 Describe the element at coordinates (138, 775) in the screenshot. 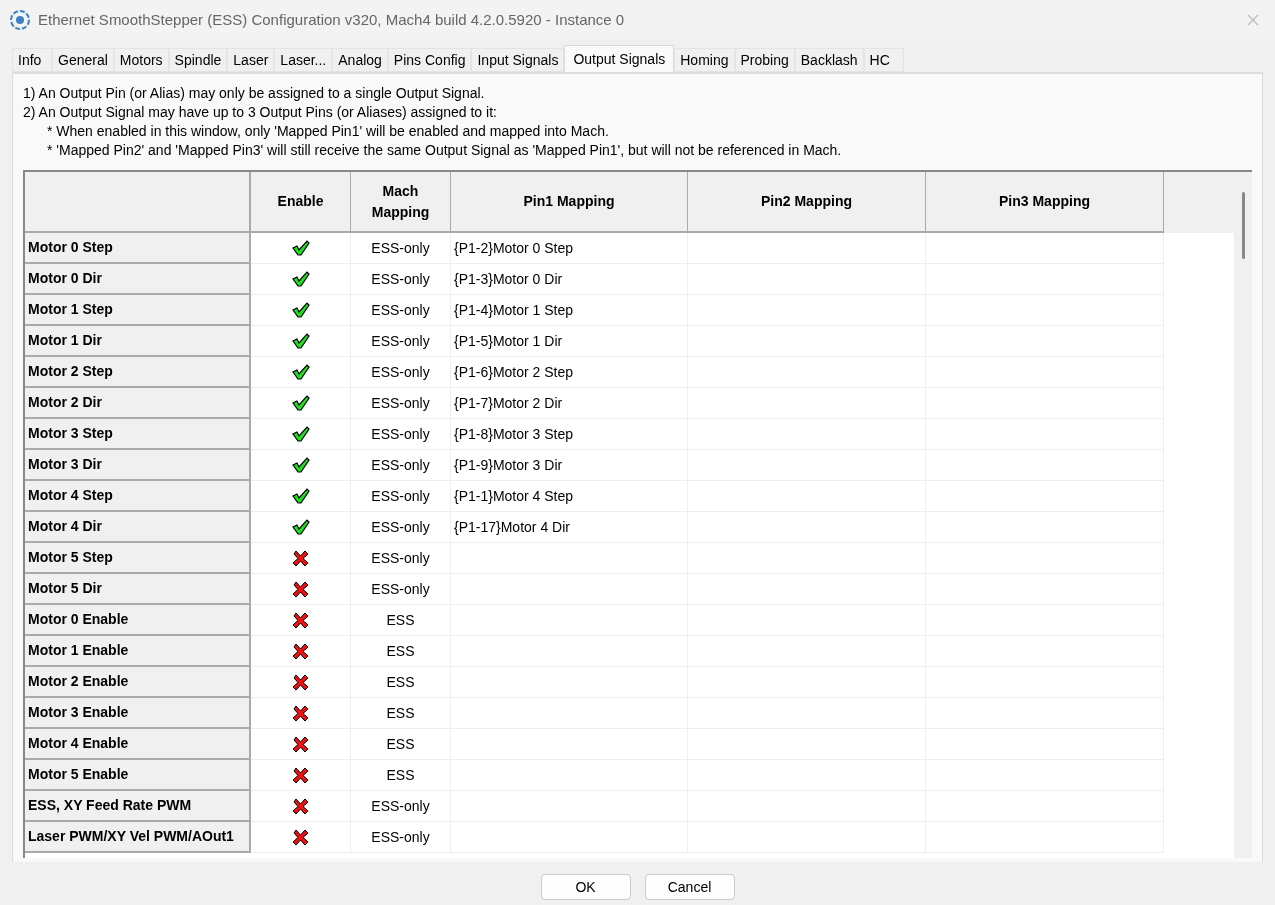

I see `row-header: Motor 5 Enable` at that location.